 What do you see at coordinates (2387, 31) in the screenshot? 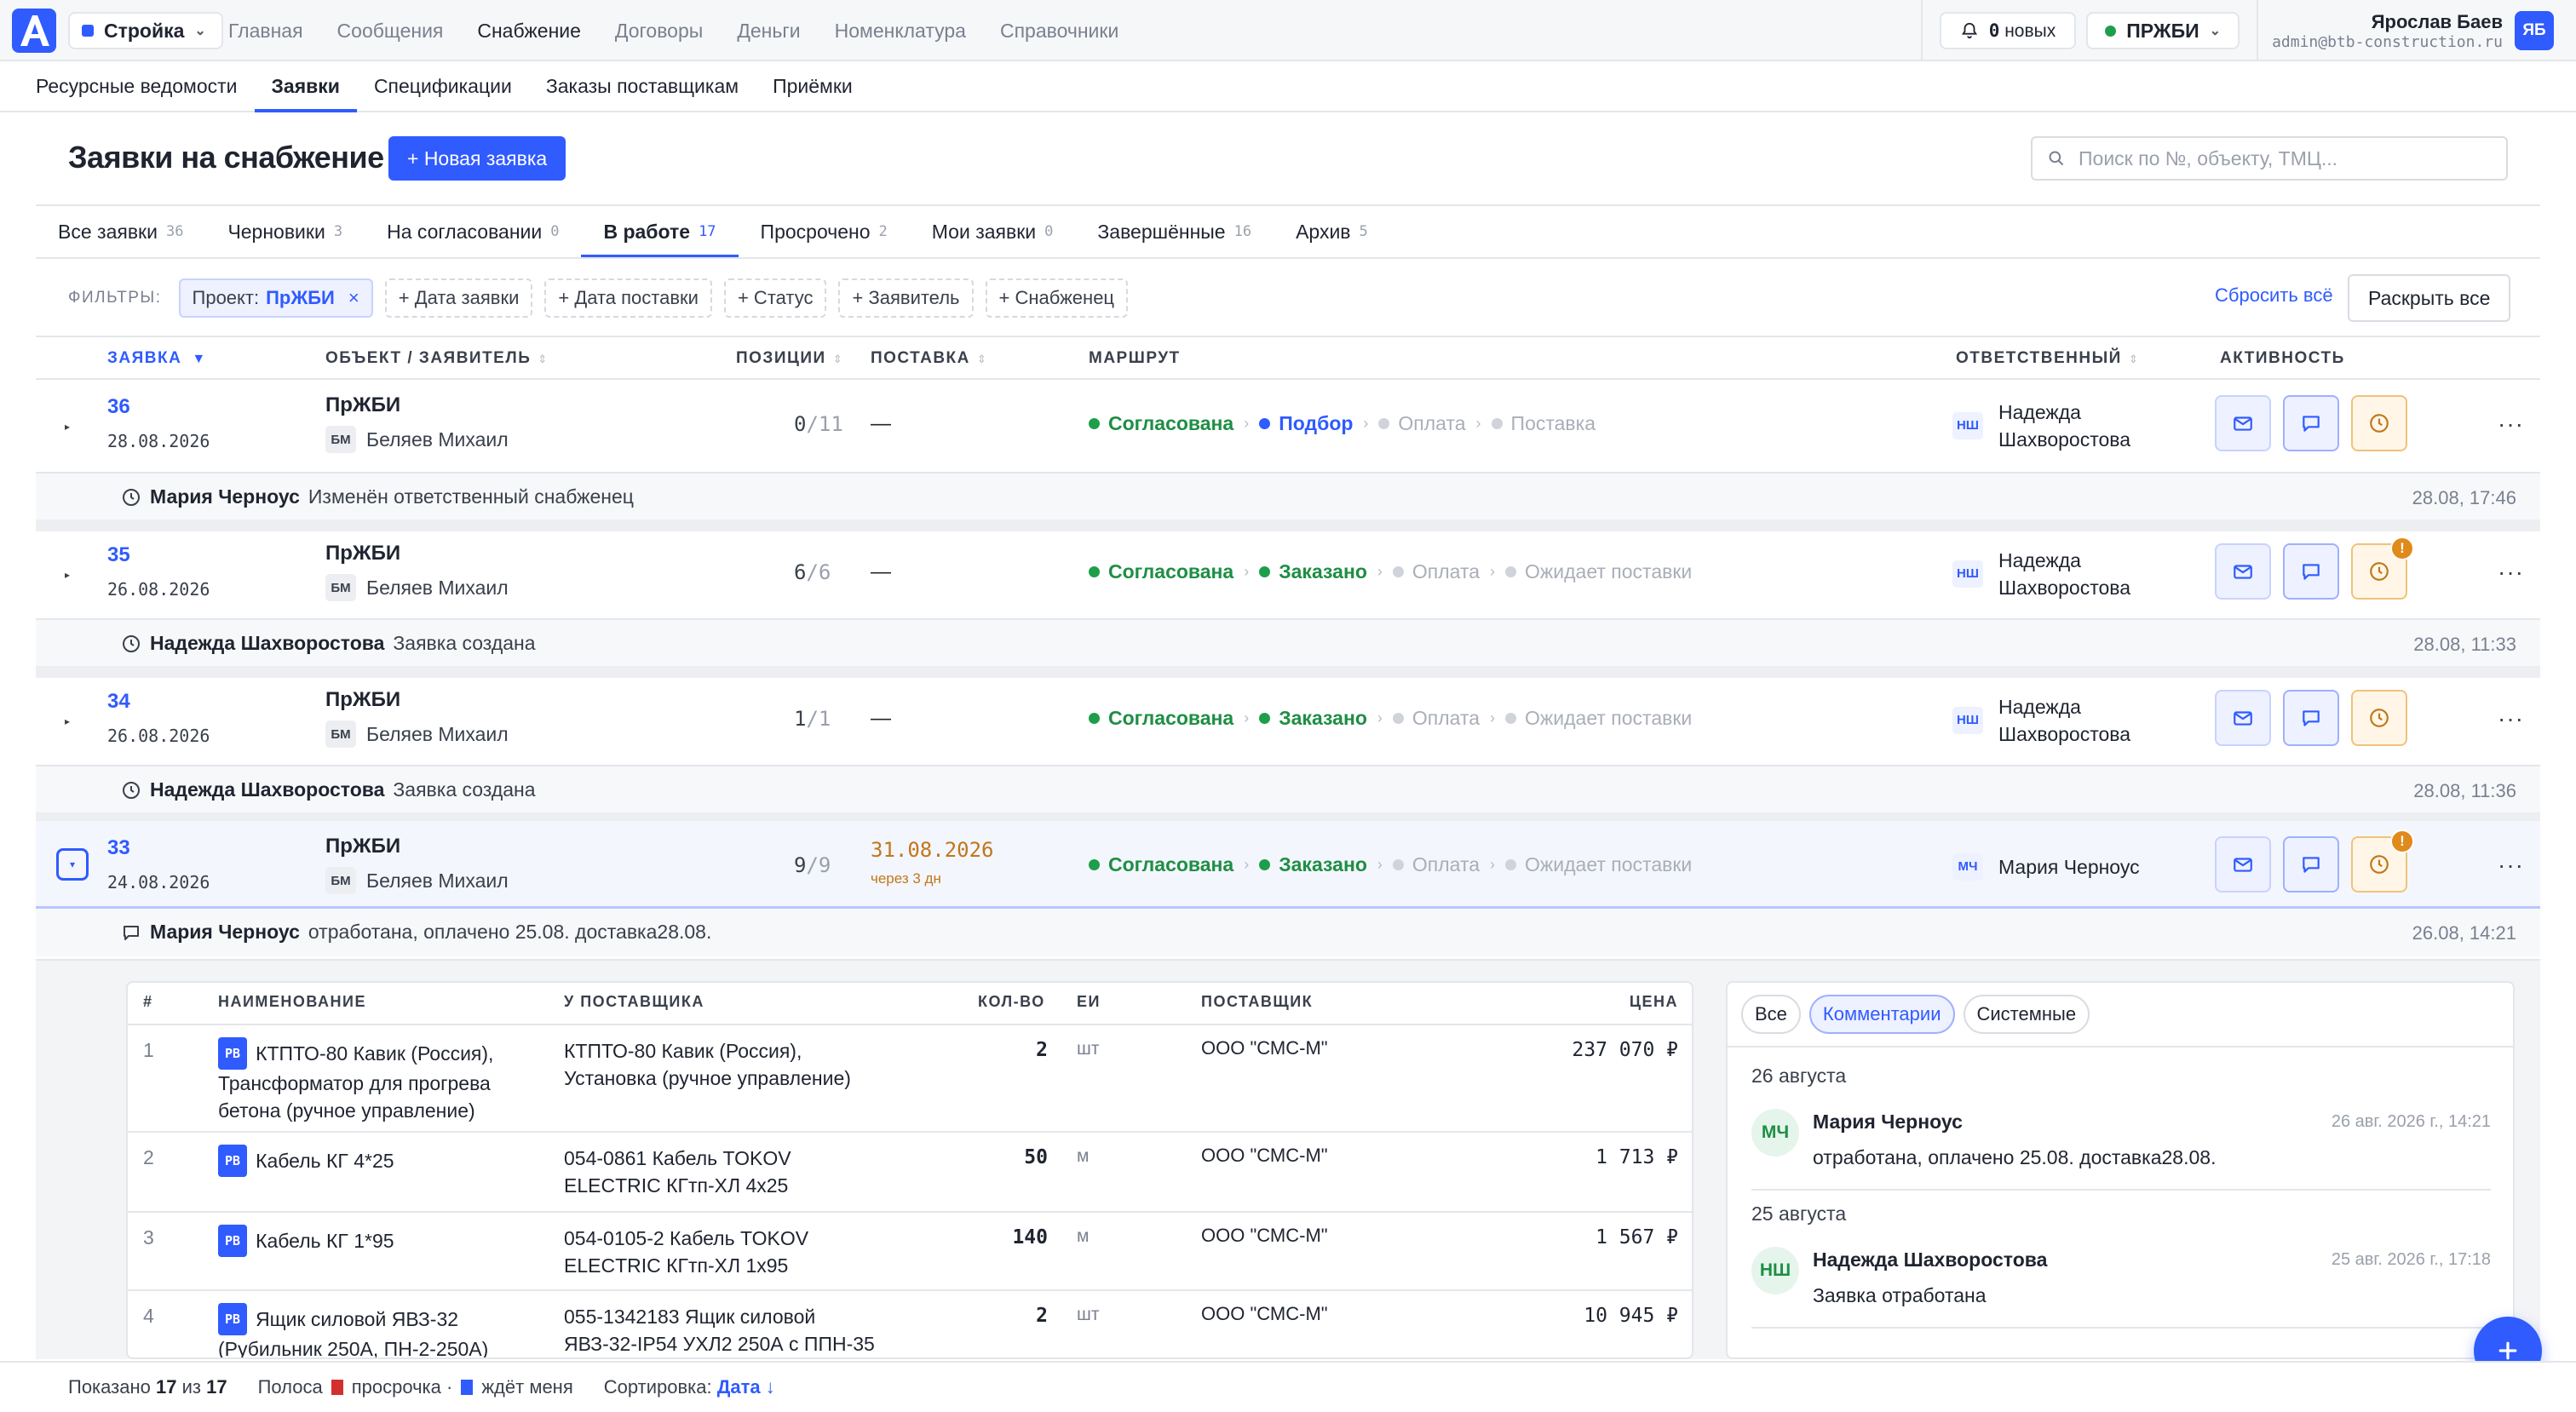
I see `user-info: Ярослав Баев admin@btb-construction.ru` at bounding box center [2387, 31].